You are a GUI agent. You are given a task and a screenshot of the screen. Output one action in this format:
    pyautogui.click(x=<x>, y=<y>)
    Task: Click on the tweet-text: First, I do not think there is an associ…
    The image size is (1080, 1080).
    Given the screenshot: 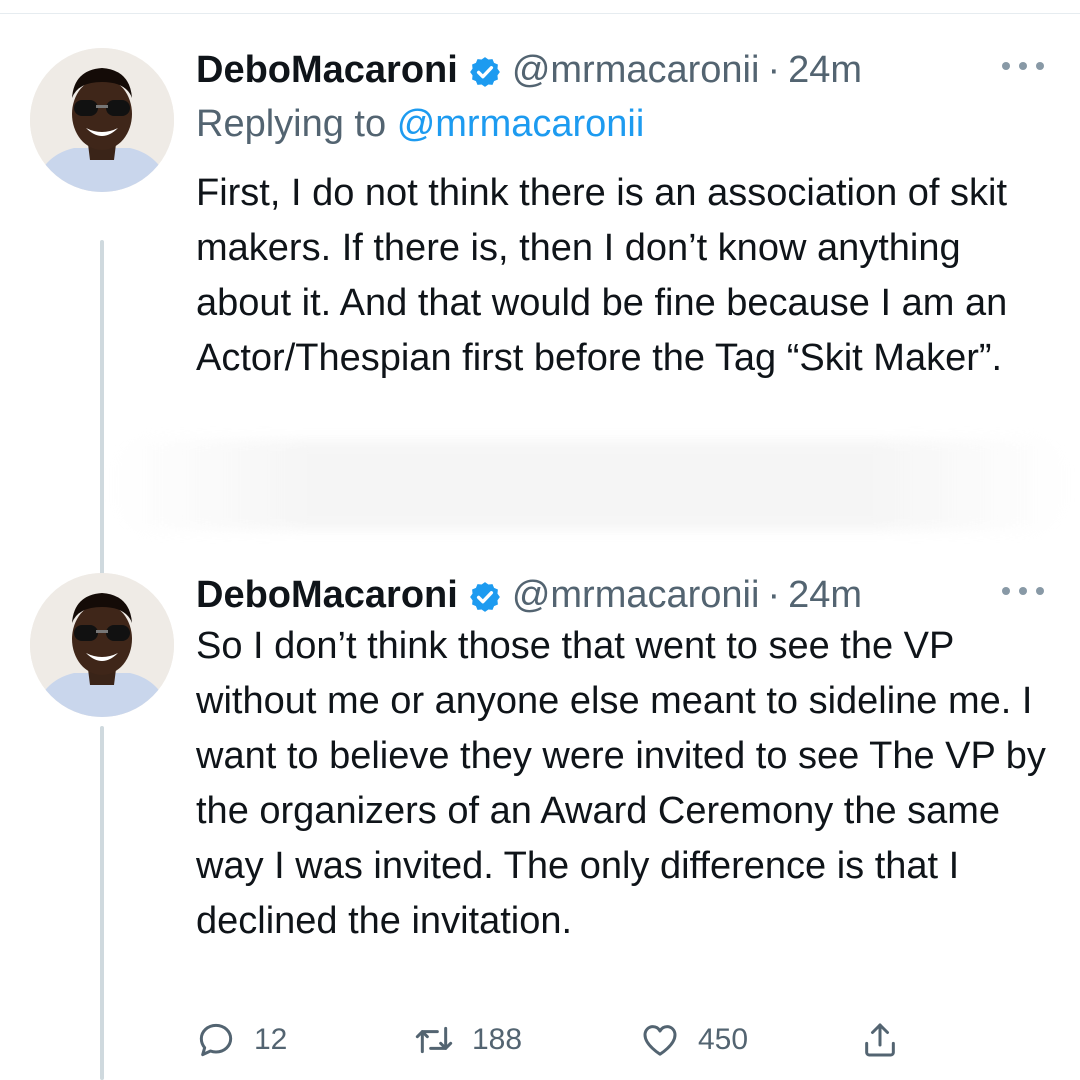 What is the action you would take?
    pyautogui.click(x=602, y=275)
    